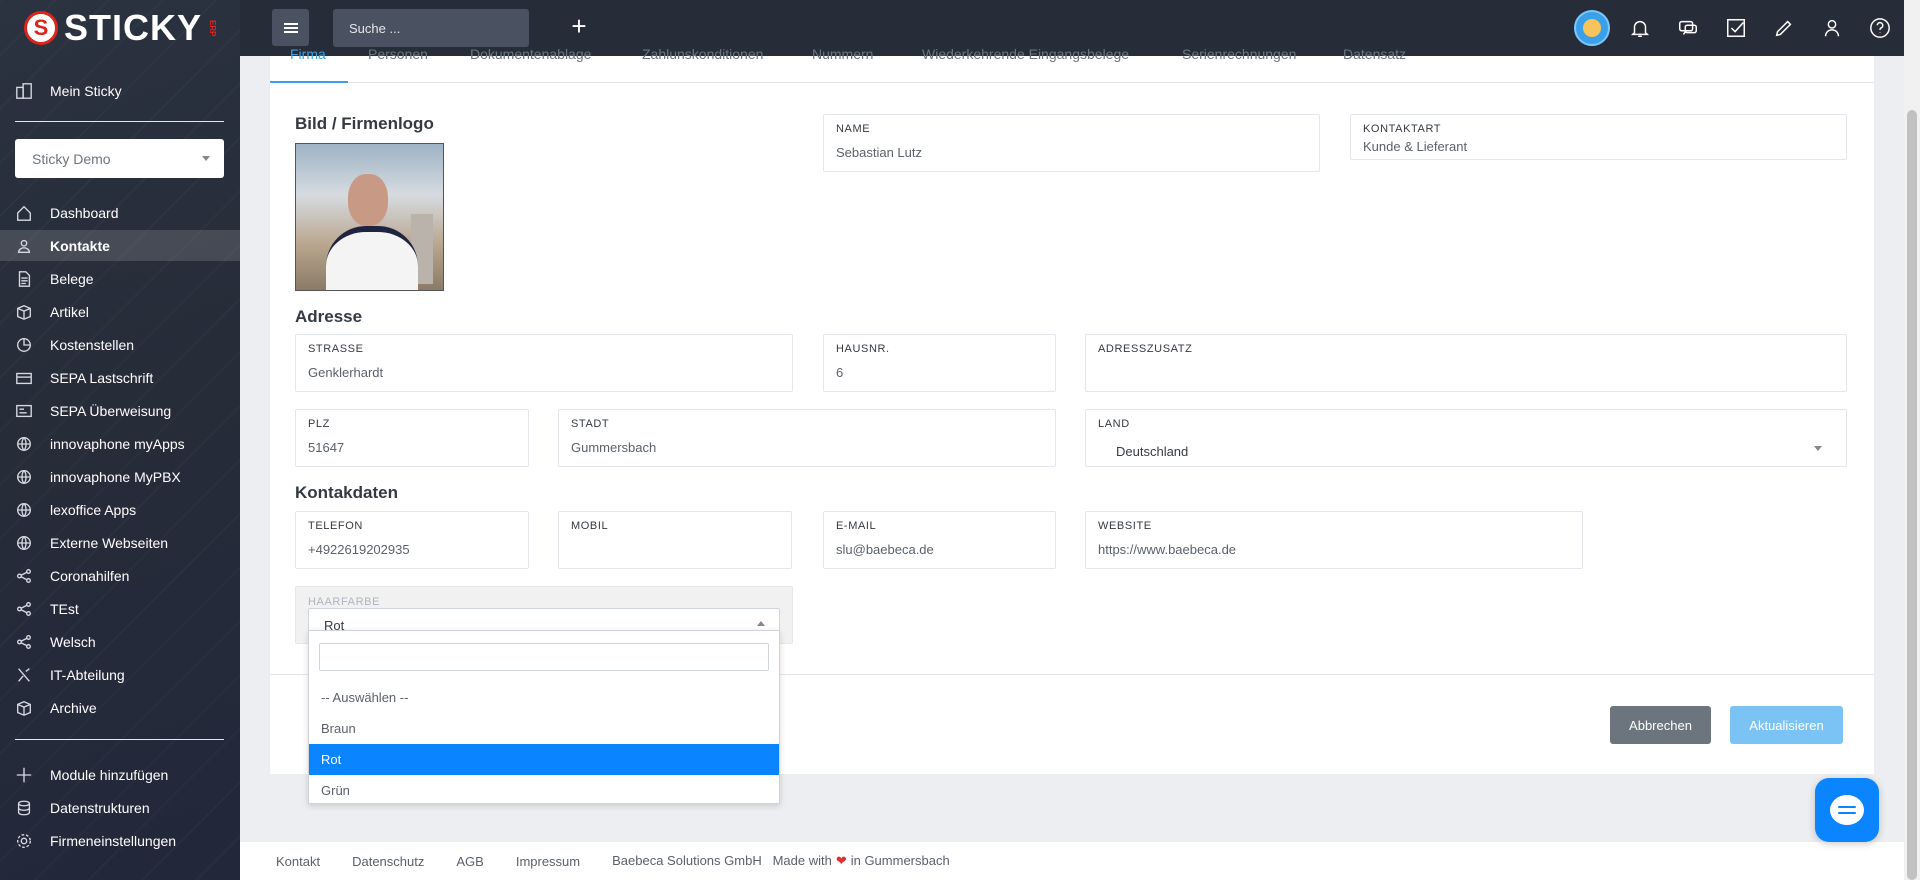  I want to click on tab-serienrechnungen: Serienrechnungen, so click(1239, 54).